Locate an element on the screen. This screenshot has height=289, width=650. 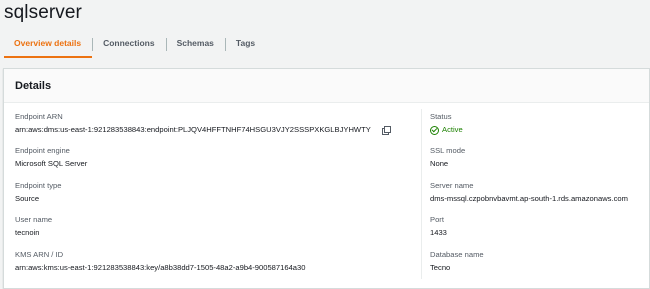
copy-icon is located at coordinates (386, 130).